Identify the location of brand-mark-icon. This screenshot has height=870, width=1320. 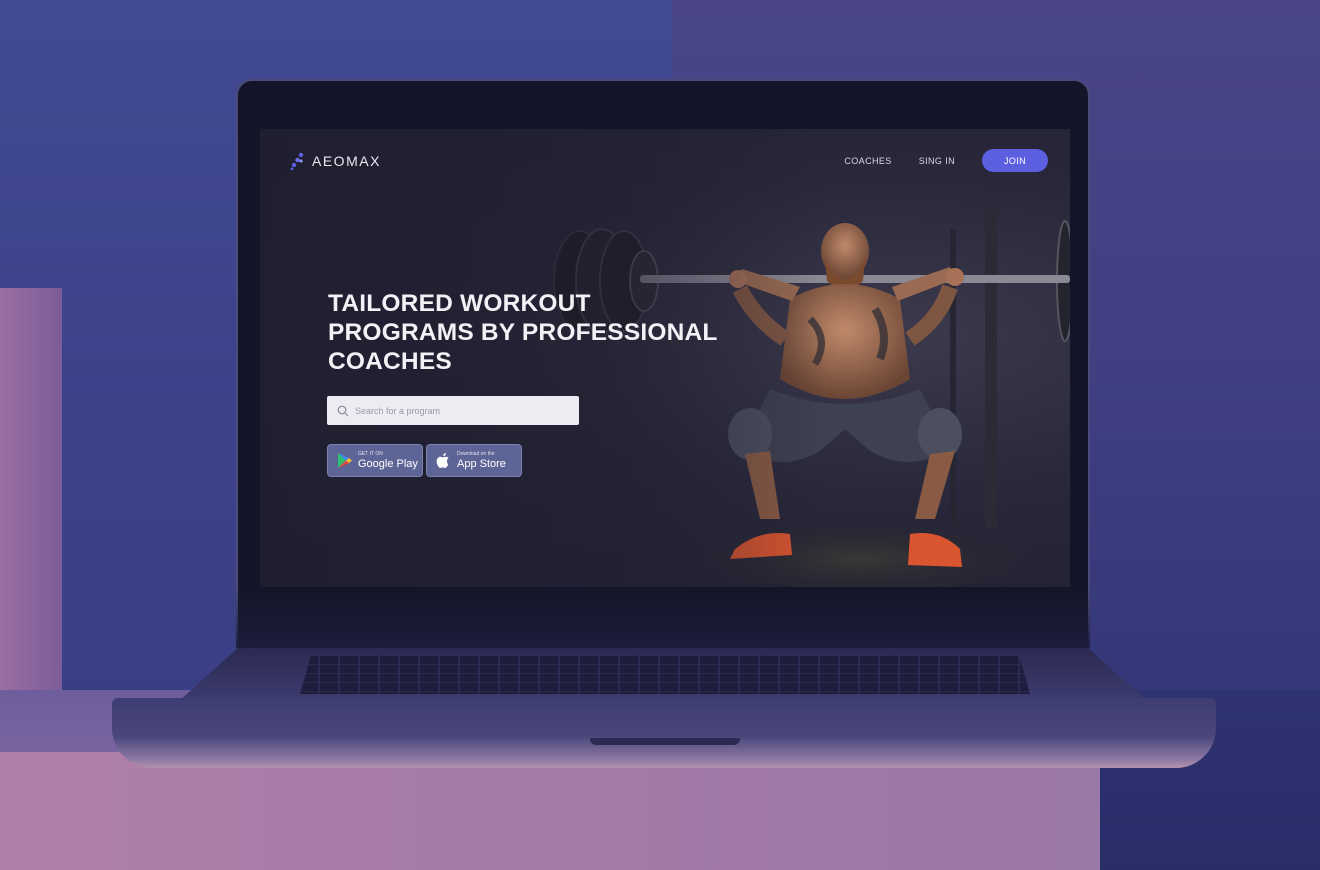
(297, 161).